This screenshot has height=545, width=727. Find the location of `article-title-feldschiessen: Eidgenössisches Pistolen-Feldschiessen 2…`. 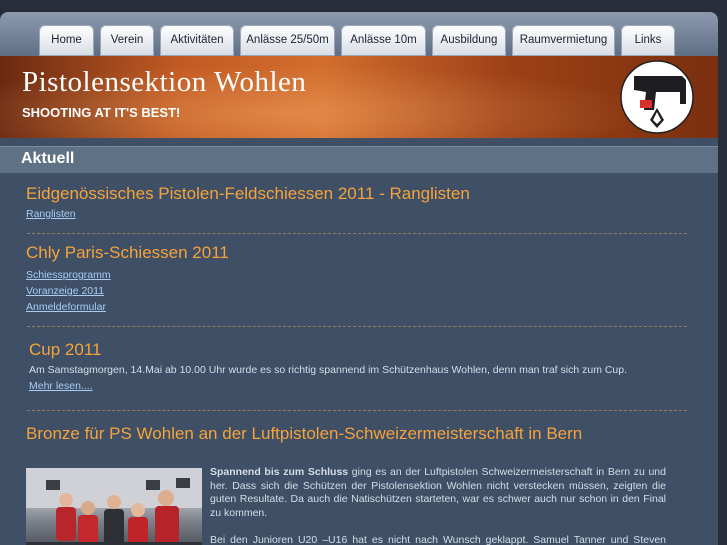

article-title-feldschiessen: Eidgenössisches Pistolen-Feldschiessen 2… is located at coordinates (248, 194).